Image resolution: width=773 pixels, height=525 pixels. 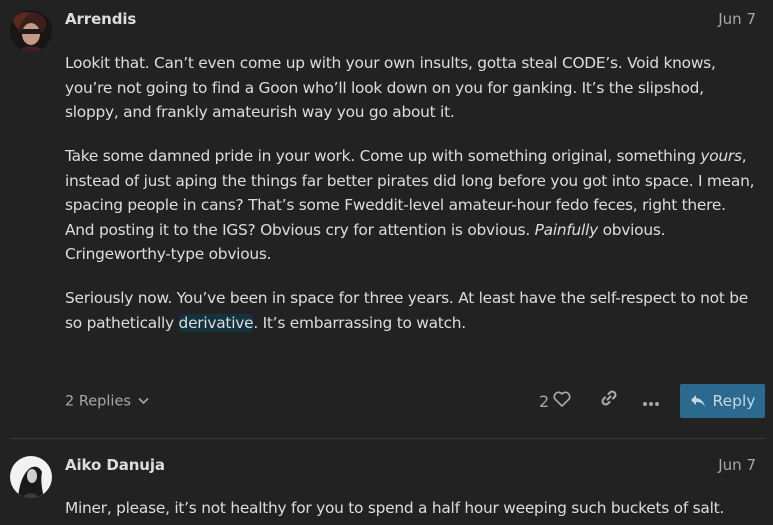 I want to click on like-button: 2, so click(x=555, y=402).